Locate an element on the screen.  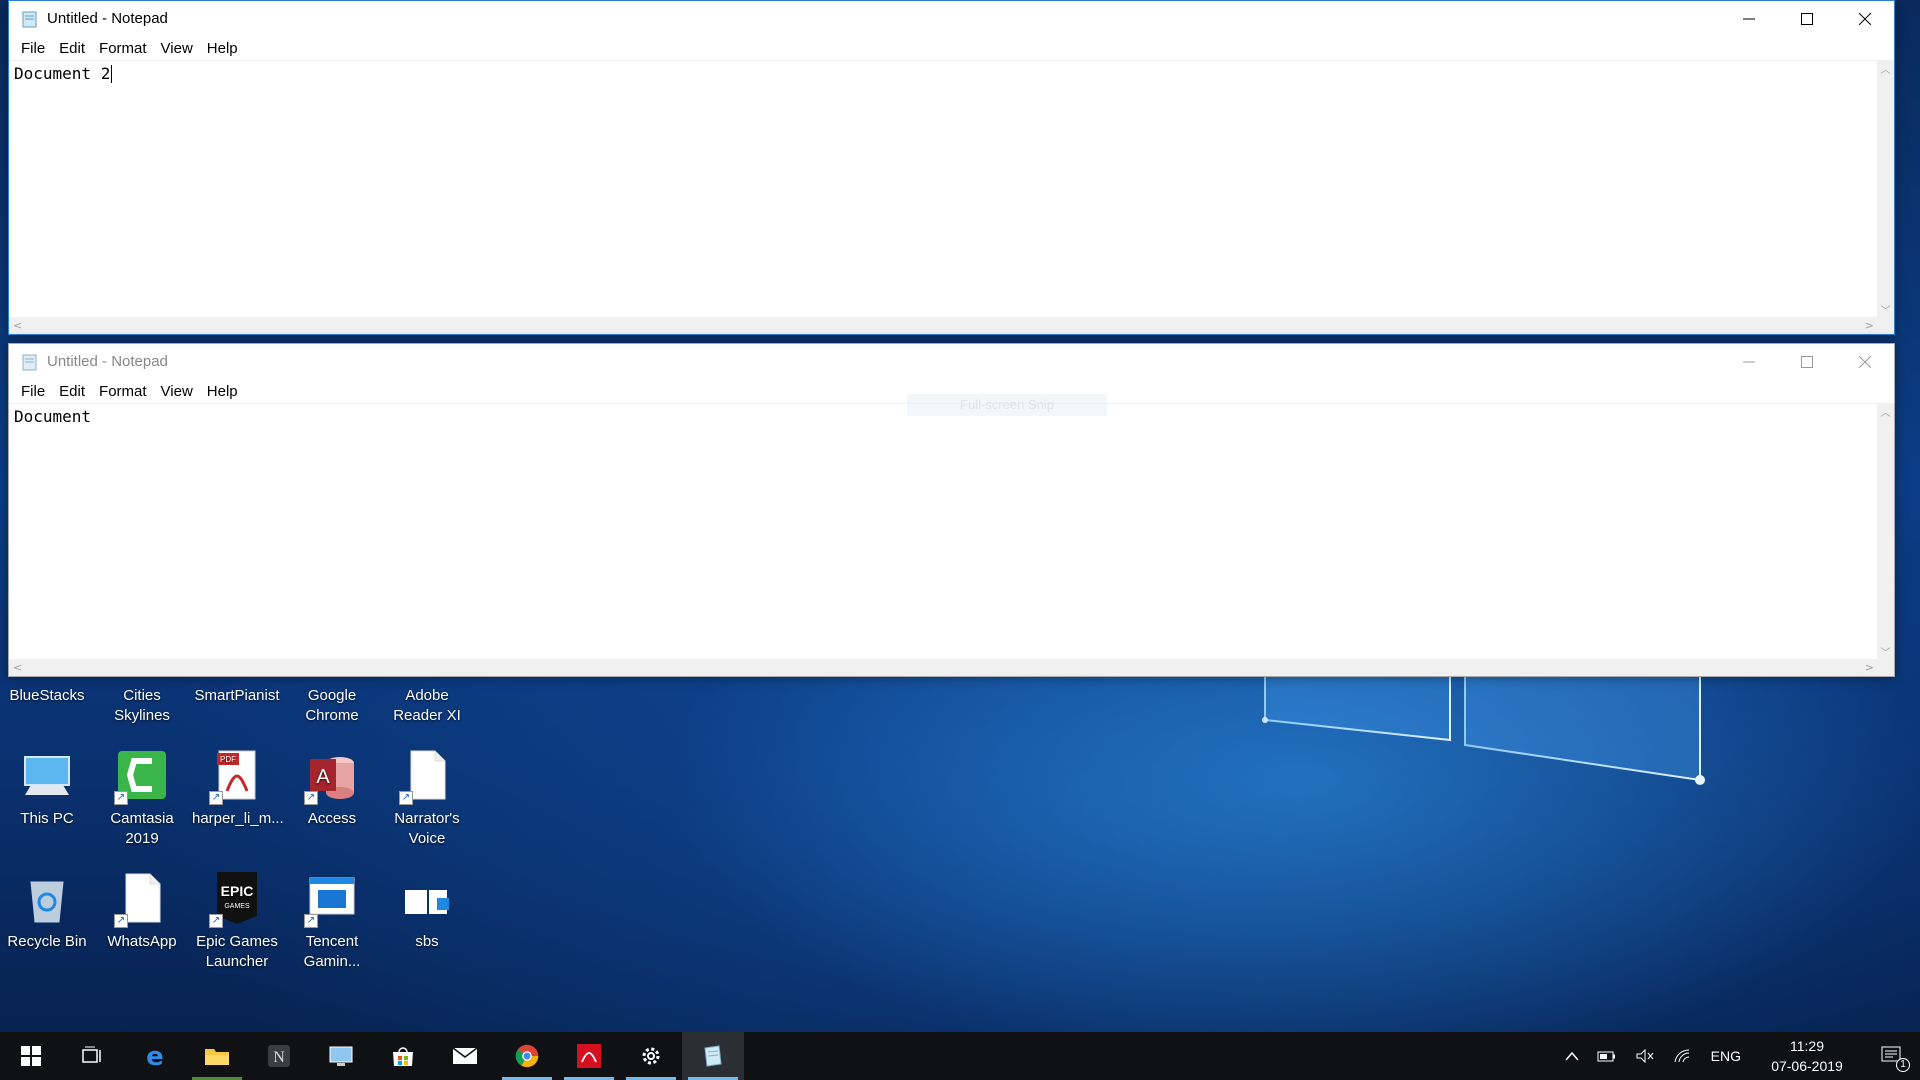
volume-button is located at coordinates (1645, 1056).